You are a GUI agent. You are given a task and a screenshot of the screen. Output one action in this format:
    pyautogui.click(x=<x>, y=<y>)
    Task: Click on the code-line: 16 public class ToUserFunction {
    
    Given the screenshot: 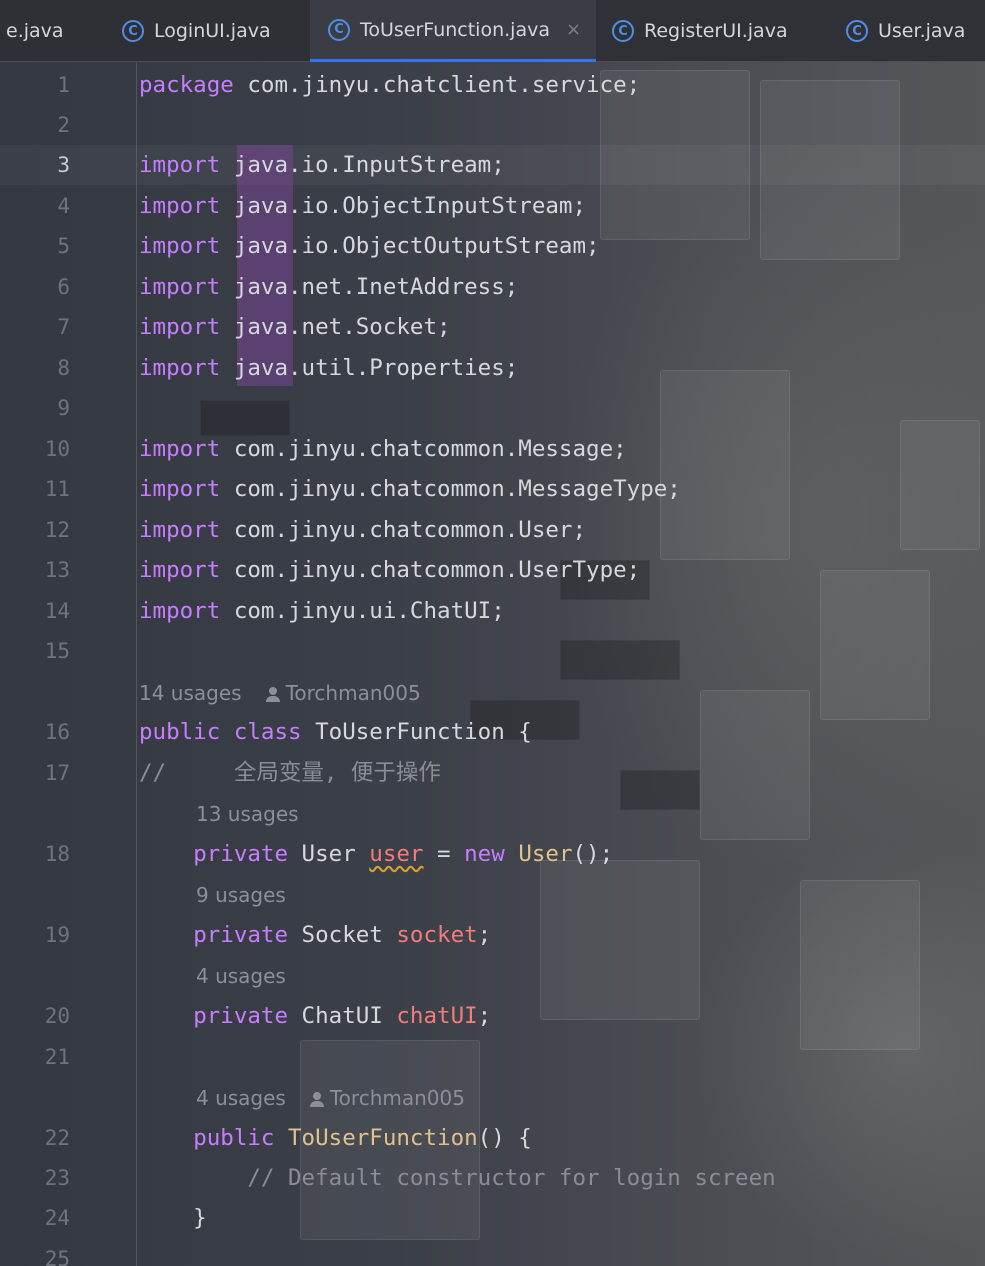 What is the action you would take?
    pyautogui.click(x=492, y=732)
    